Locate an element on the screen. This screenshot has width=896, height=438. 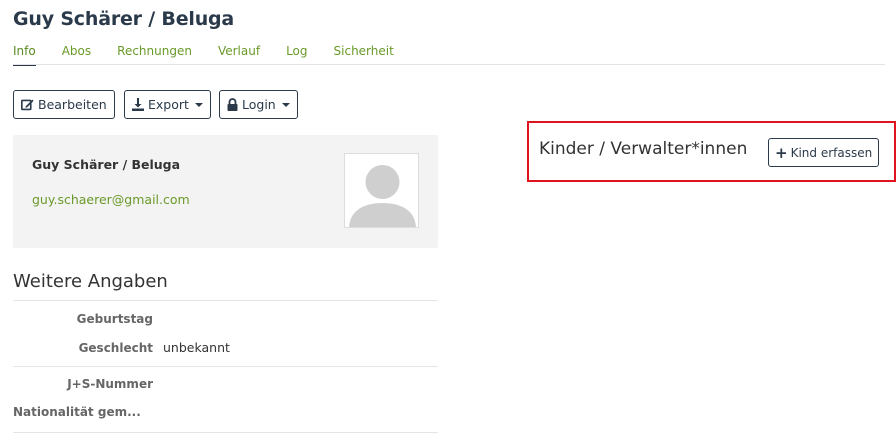
person-name: Guy Schärer / Beluga is located at coordinates (106, 164).